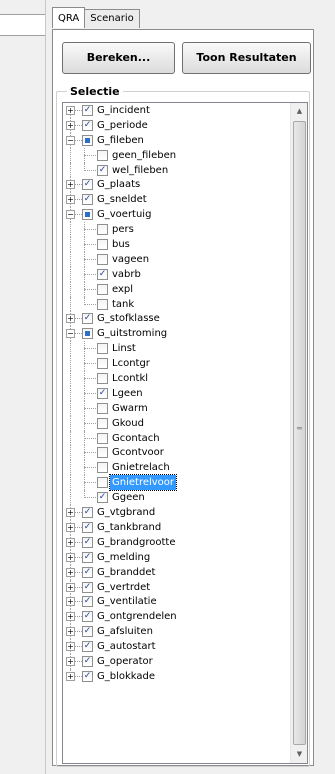 This screenshot has width=335, height=774. I want to click on tree-child-node: Gnietrelach, so click(176, 468).